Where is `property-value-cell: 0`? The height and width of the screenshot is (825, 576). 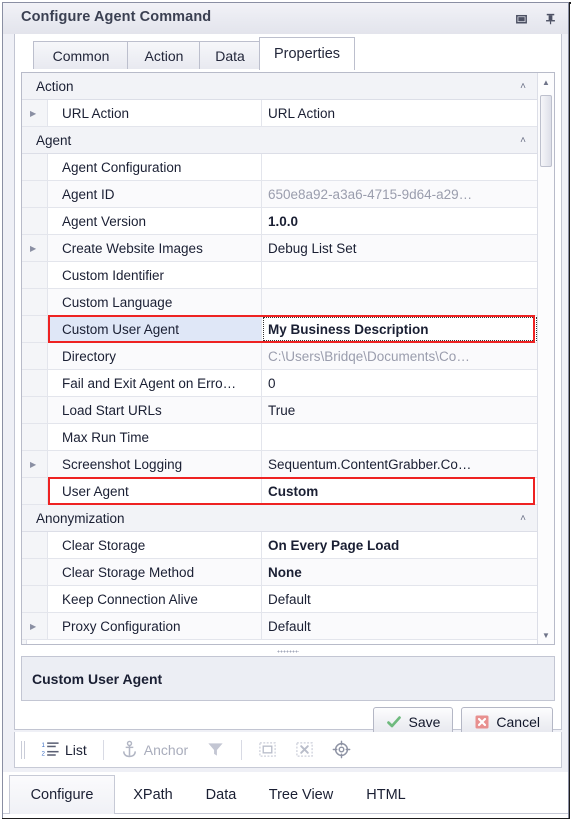 property-value-cell: 0 is located at coordinates (400, 383).